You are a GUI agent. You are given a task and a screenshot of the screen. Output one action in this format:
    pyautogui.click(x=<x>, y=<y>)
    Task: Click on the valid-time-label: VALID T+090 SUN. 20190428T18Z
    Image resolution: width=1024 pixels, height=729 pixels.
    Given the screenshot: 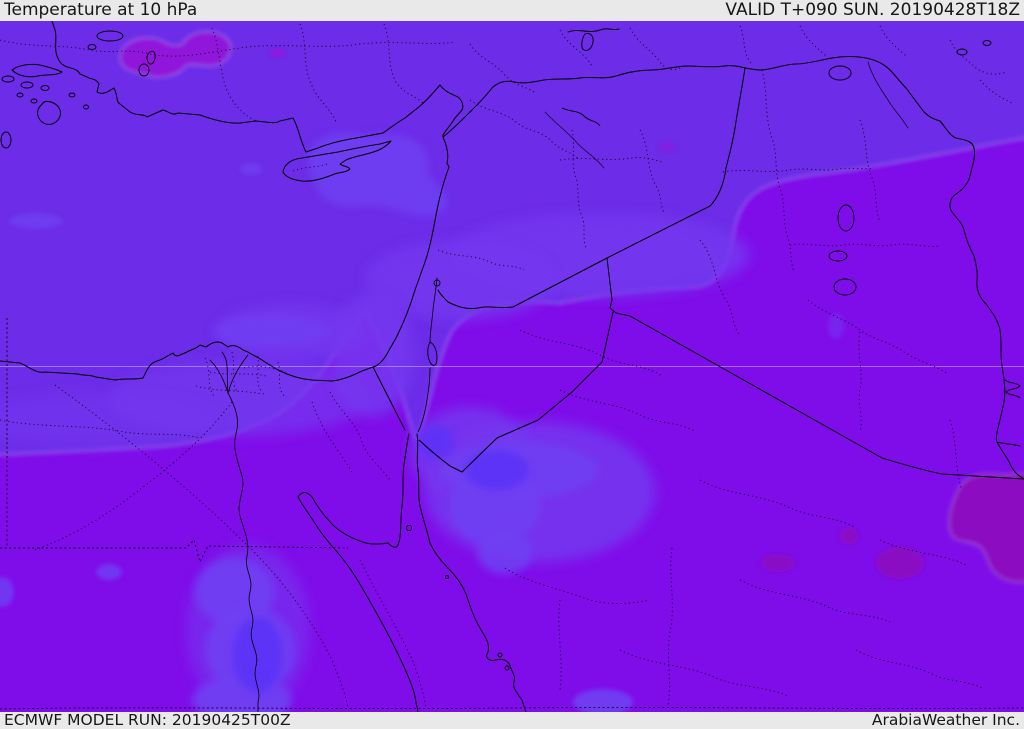 What is the action you would take?
    pyautogui.click(x=872, y=10)
    